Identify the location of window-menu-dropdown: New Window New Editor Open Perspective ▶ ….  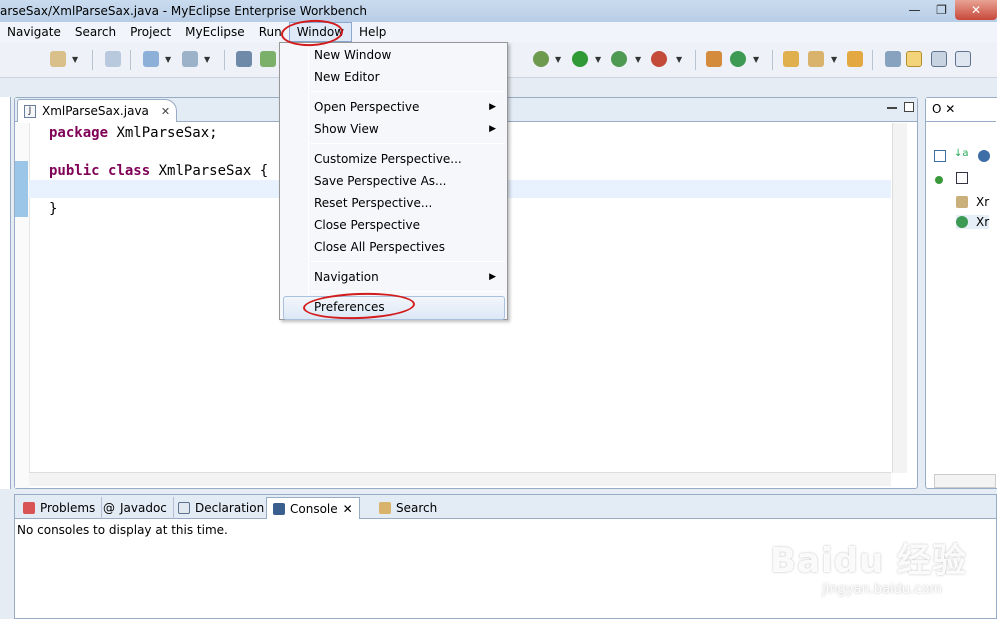
(393, 181).